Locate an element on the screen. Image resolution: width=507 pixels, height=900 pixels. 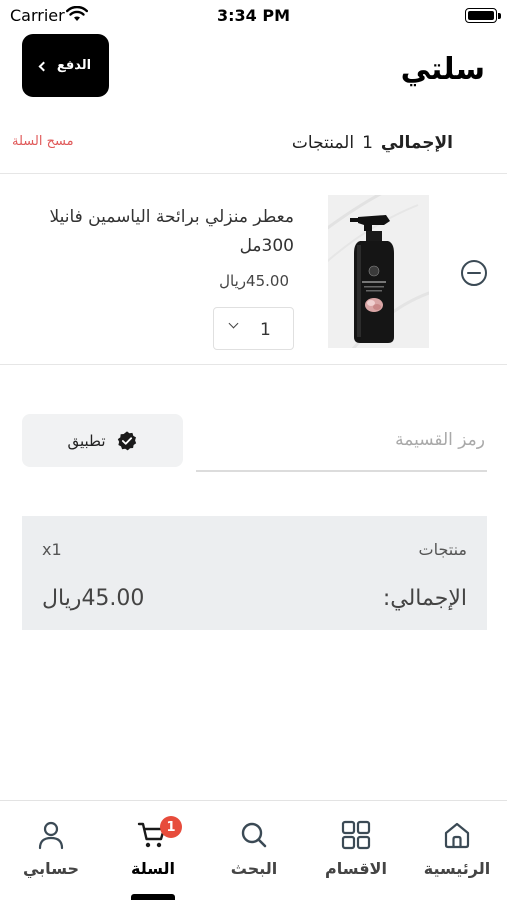
totals-panel: منتجات x1 الإجمالي: 45.00ريال is located at coordinates (254, 573).